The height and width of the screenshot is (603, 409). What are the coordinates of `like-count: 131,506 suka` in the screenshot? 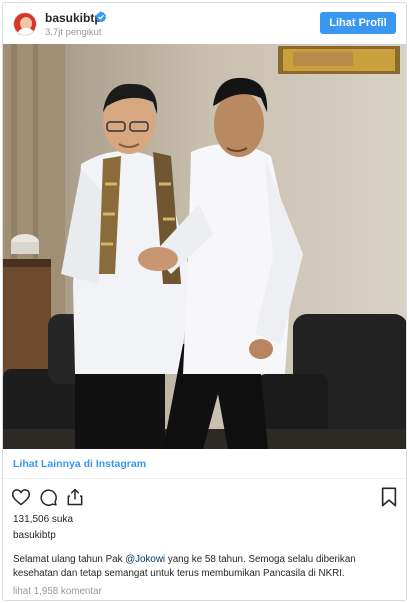 It's located at (43, 519).